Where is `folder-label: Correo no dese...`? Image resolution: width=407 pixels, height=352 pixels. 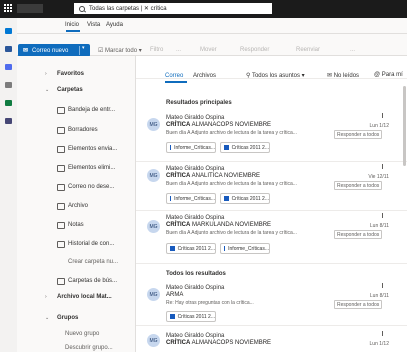 folder-label: Correo no dese... is located at coordinates (91, 187).